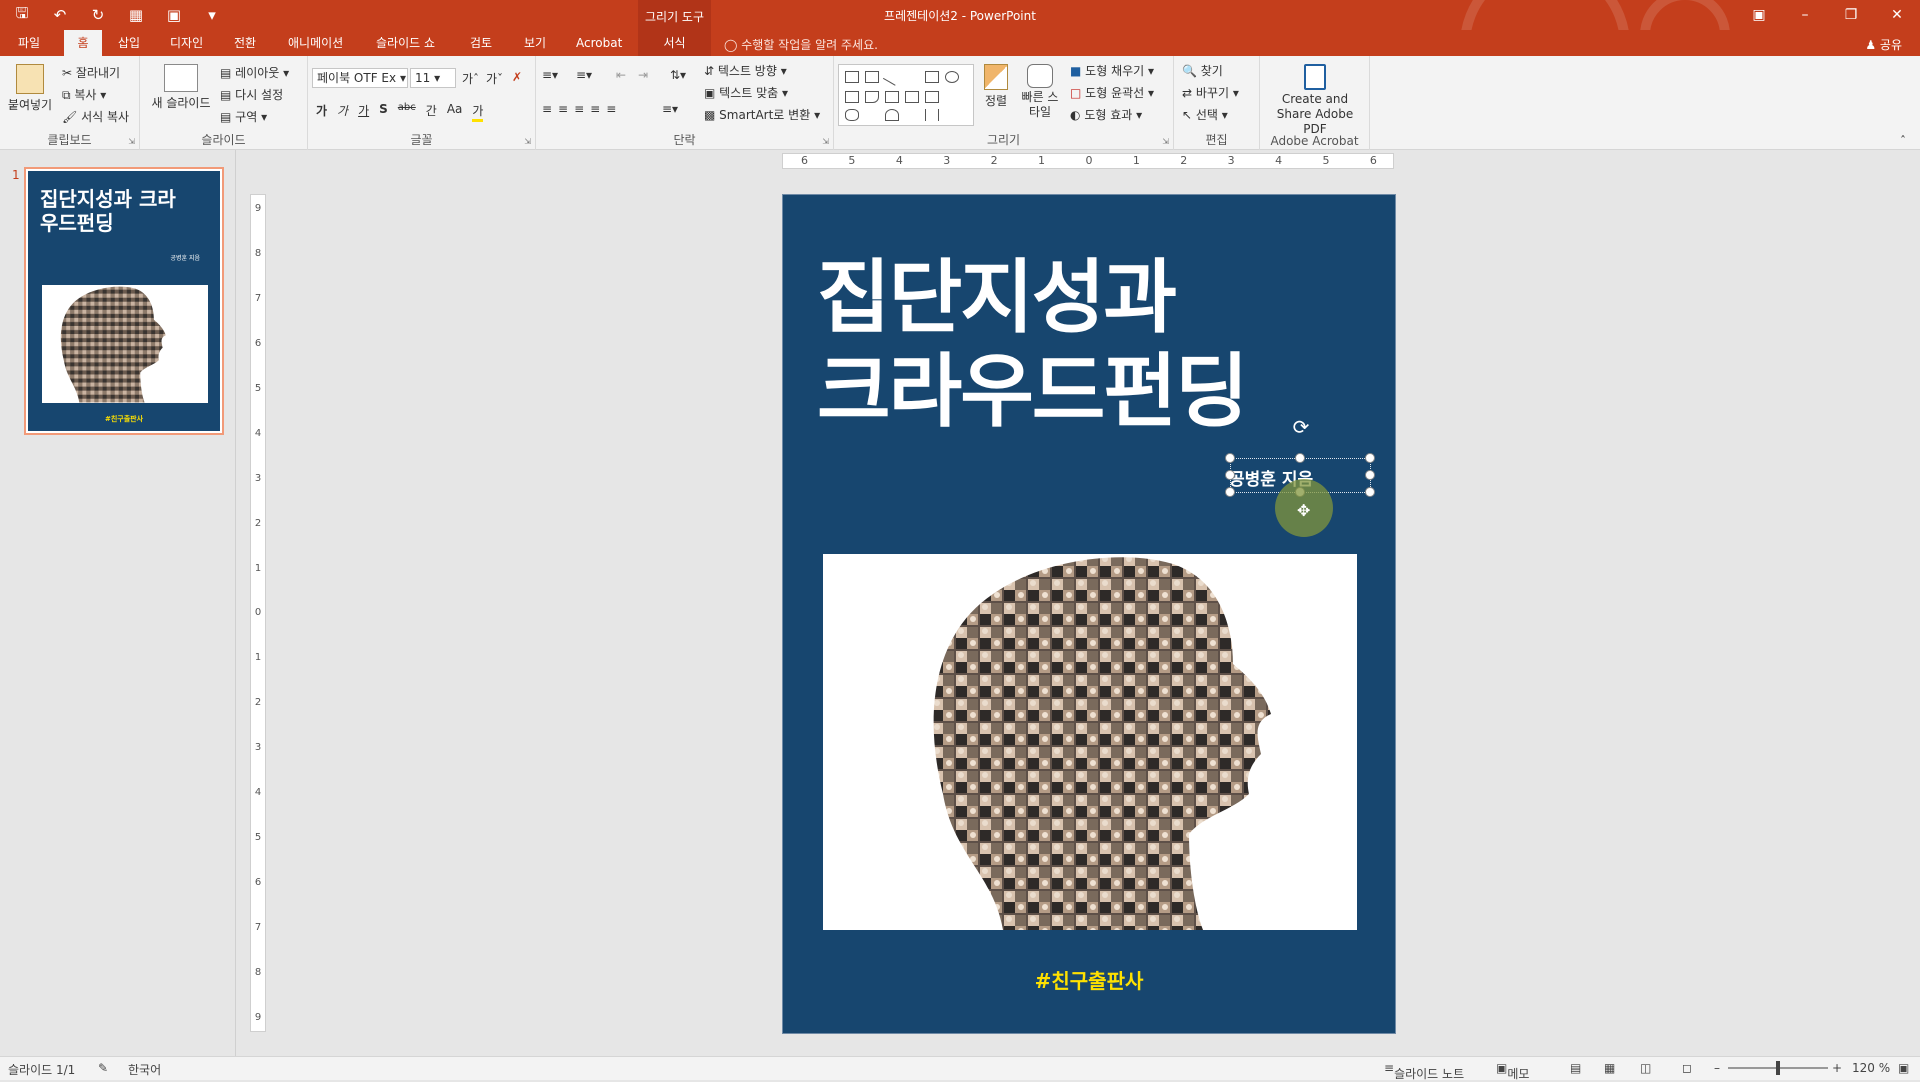 The image size is (1920, 1082). I want to click on tab-insert: 삽입, so click(129, 43).